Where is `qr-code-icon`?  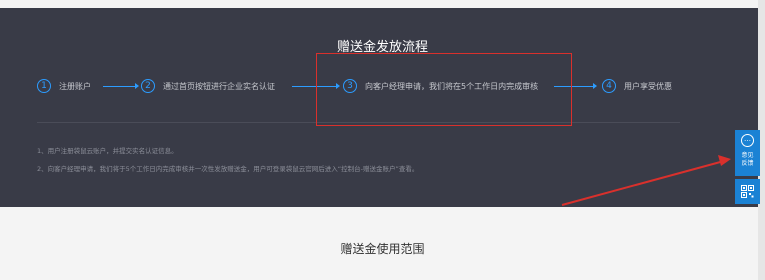 qr-code-icon is located at coordinates (747, 191).